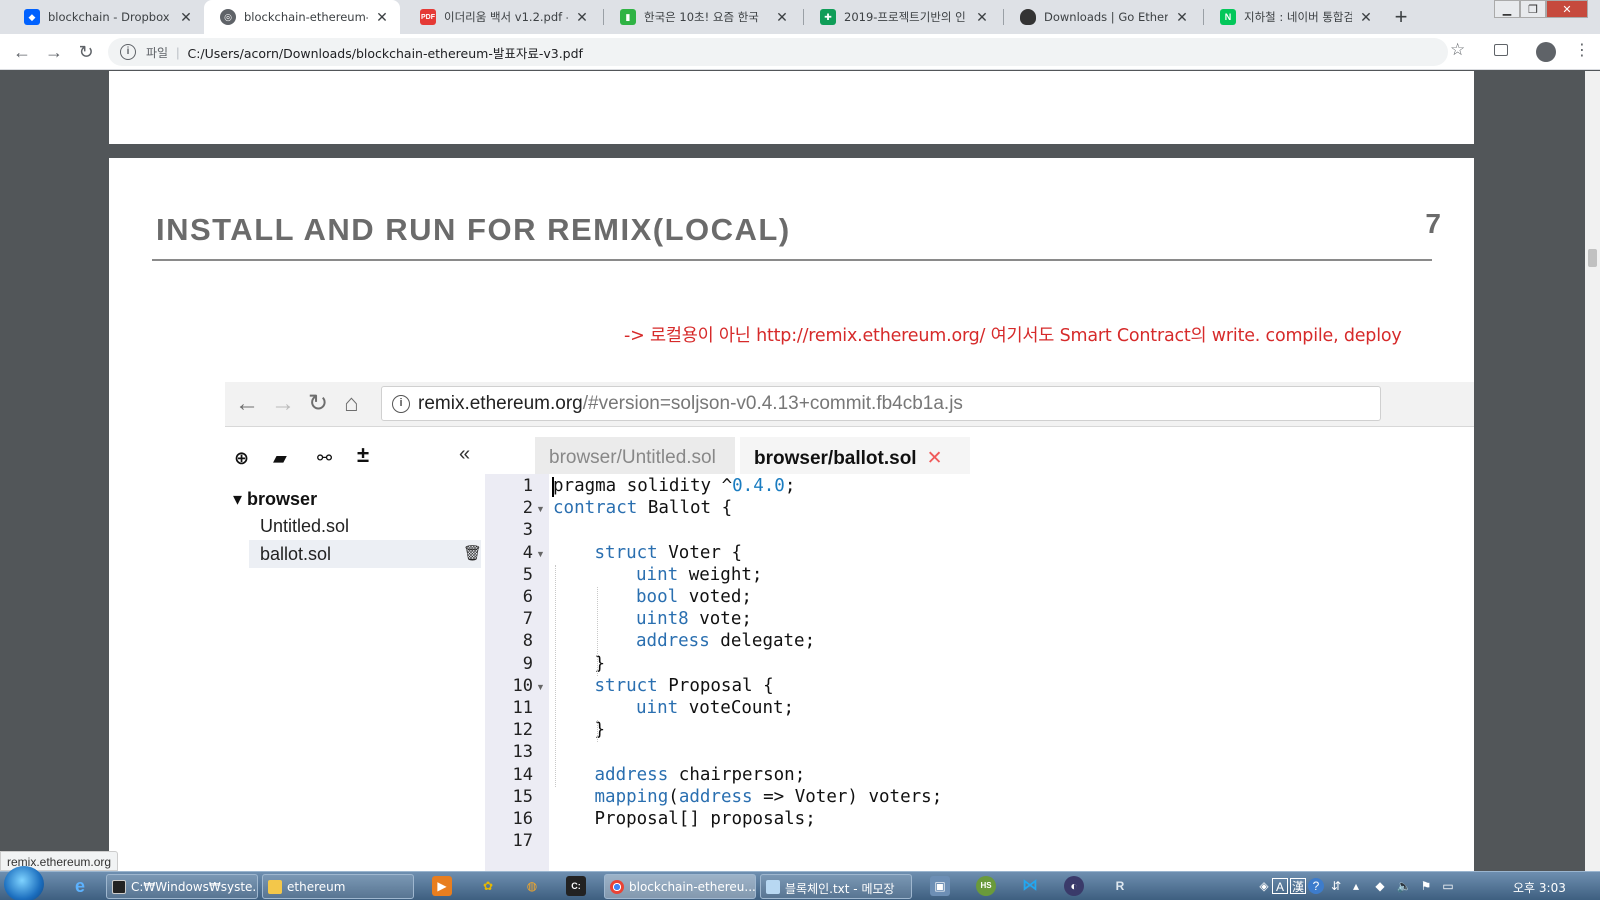  What do you see at coordinates (715, 597) in the screenshot?
I see `code-text: voted;` at bounding box center [715, 597].